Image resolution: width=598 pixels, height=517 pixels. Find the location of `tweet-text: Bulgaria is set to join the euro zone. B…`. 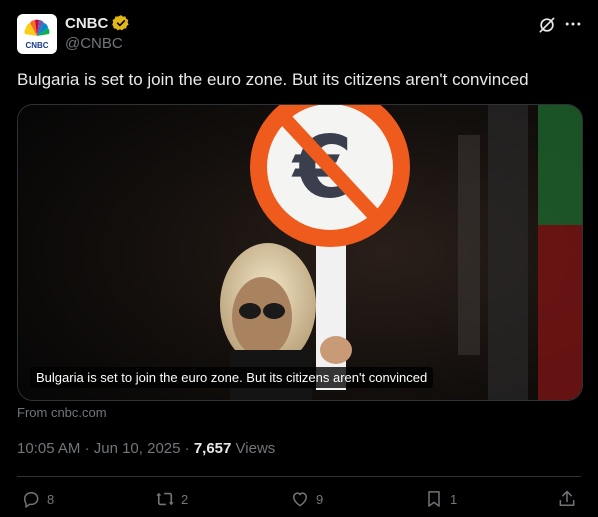

tweet-text: Bulgaria is set to join the euro zone. B… is located at coordinates (273, 79).